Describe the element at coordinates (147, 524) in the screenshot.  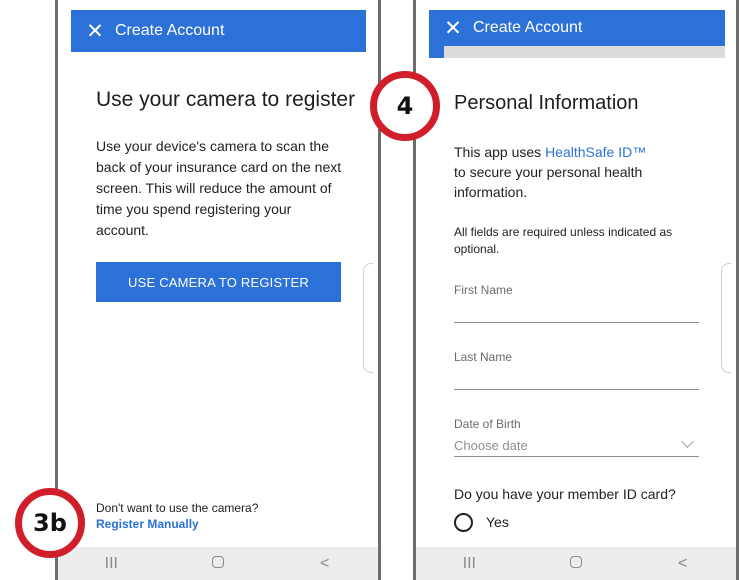
I see `register-manually-link: Register Manually` at that location.